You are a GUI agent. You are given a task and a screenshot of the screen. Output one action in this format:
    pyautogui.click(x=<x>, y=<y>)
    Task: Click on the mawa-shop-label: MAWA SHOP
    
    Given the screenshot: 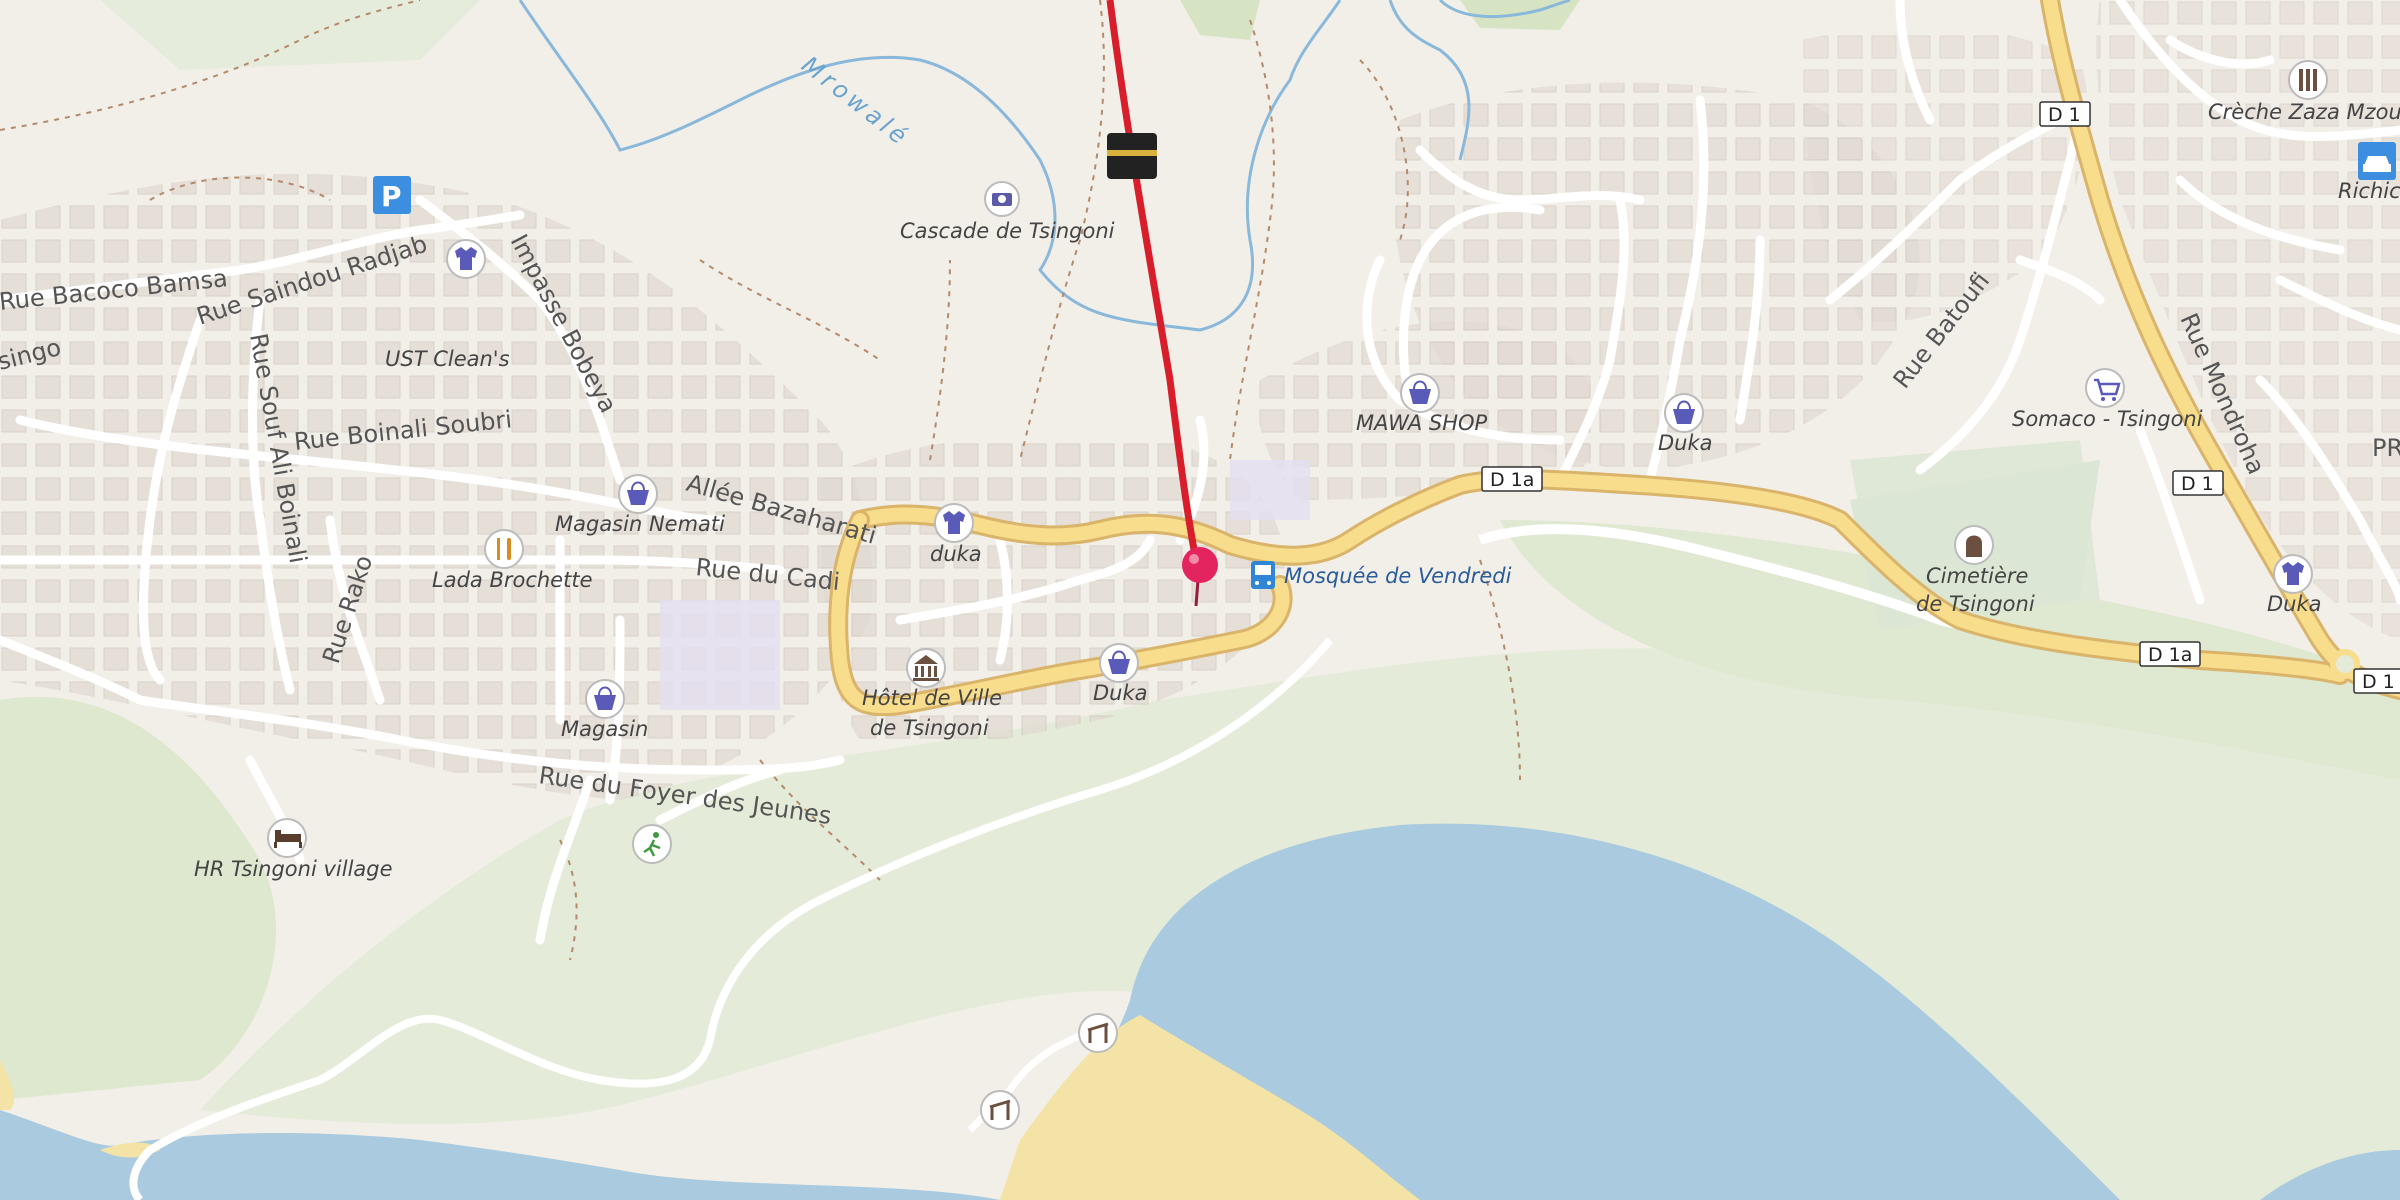 What is the action you would take?
    pyautogui.click(x=1422, y=423)
    